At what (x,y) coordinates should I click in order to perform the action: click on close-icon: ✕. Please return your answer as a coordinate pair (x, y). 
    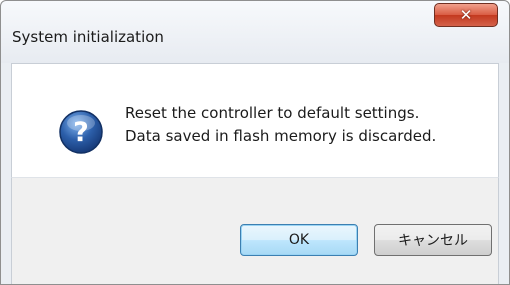
    Looking at the image, I should click on (466, 15).